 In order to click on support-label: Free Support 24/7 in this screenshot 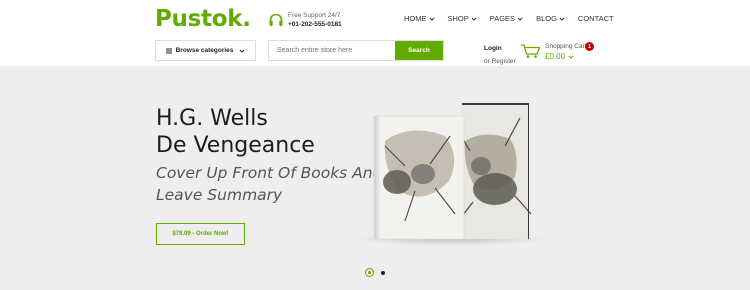, I will do `click(314, 15)`.